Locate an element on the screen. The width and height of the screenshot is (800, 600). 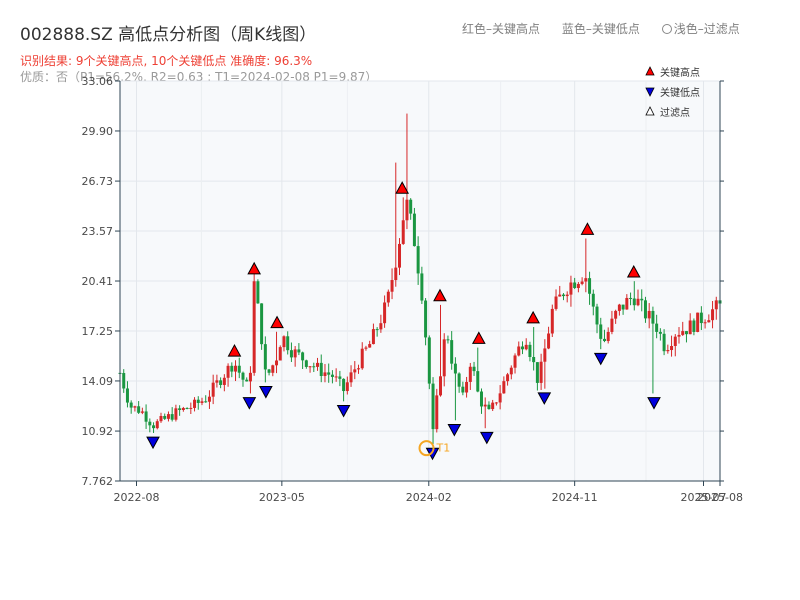
y-tick-label: 33.06 is located at coordinates (98, 81).